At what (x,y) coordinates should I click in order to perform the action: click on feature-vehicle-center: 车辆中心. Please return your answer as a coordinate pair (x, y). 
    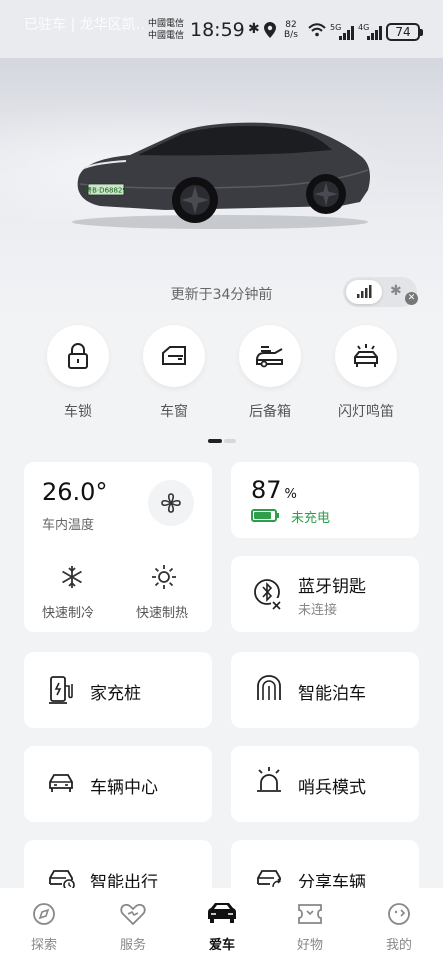
    Looking at the image, I should click on (118, 784).